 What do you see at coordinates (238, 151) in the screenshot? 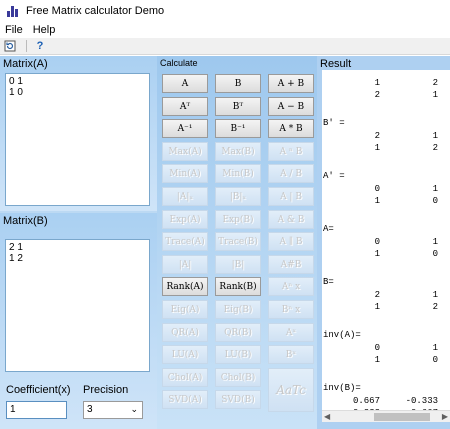
I see `calc-button-3-1: Max(B)` at bounding box center [238, 151].